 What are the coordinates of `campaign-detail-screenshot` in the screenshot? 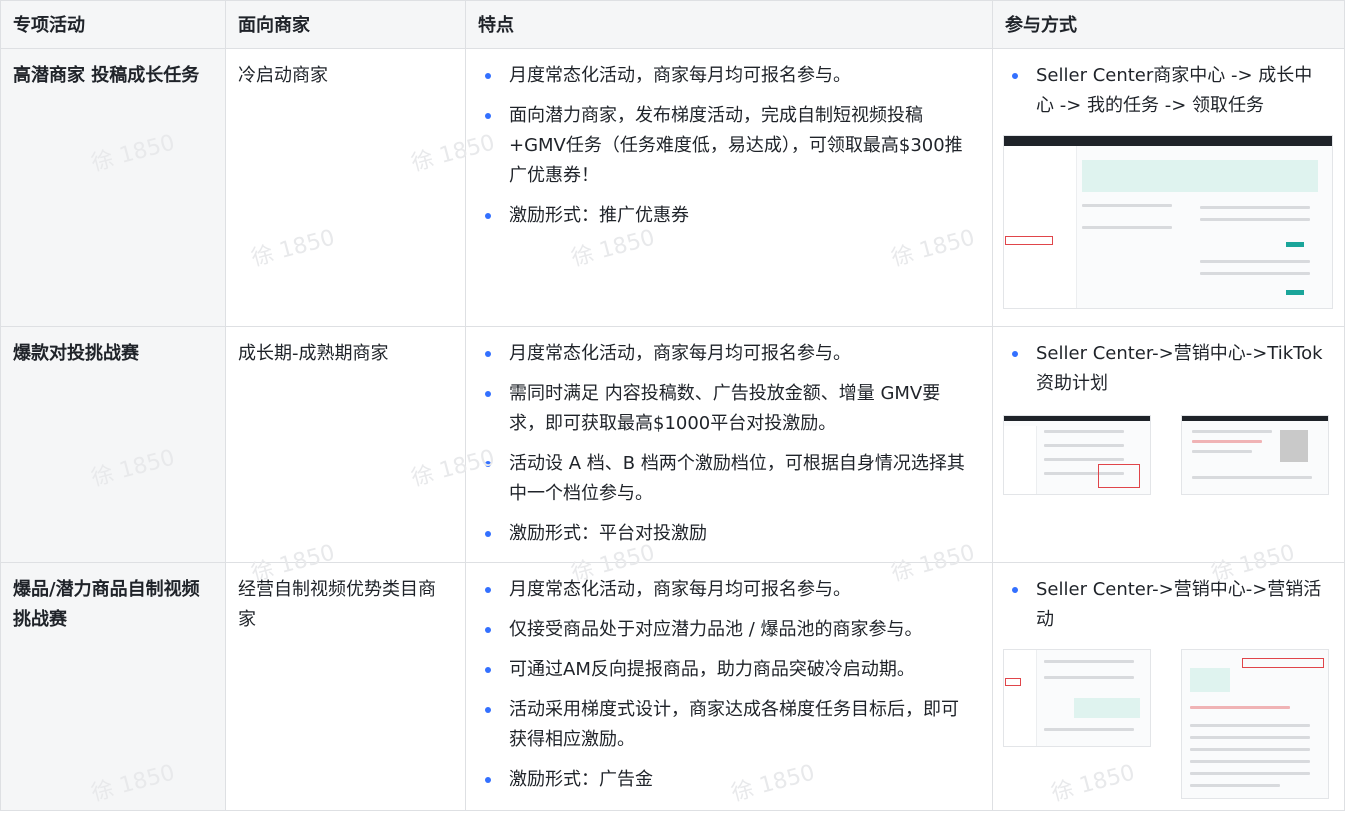 It's located at (1255, 724).